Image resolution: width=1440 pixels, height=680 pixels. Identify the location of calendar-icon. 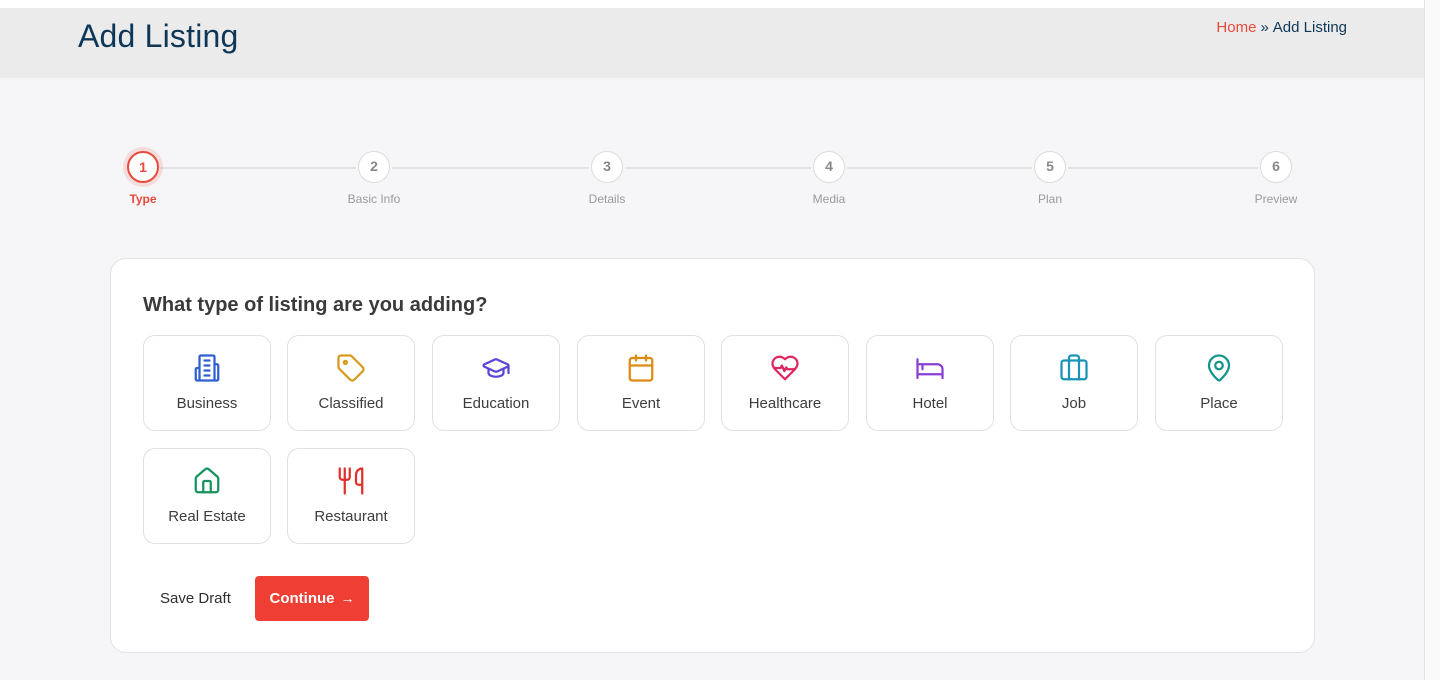
(641, 368).